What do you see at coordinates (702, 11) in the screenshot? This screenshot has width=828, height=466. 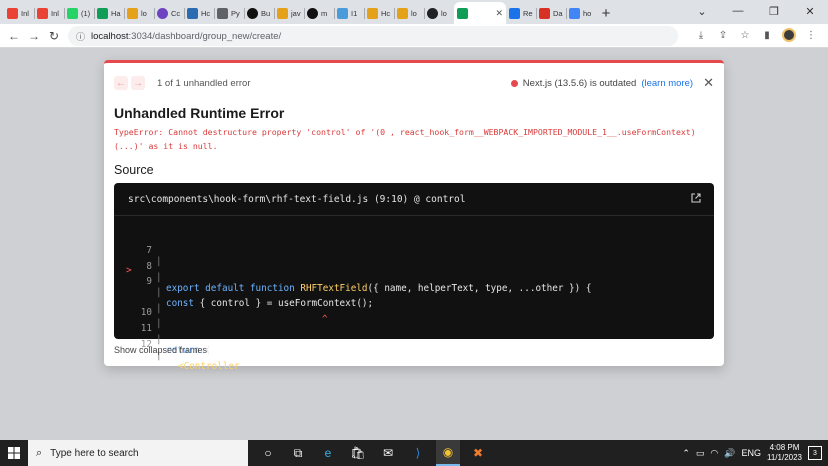 I see `tab-search-icon: ⌄` at bounding box center [702, 11].